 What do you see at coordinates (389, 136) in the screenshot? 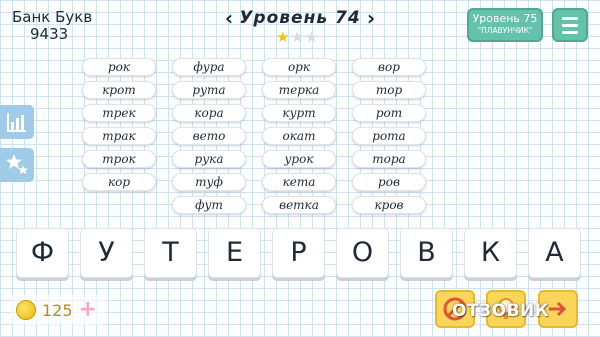
I see `found-word: рота` at bounding box center [389, 136].